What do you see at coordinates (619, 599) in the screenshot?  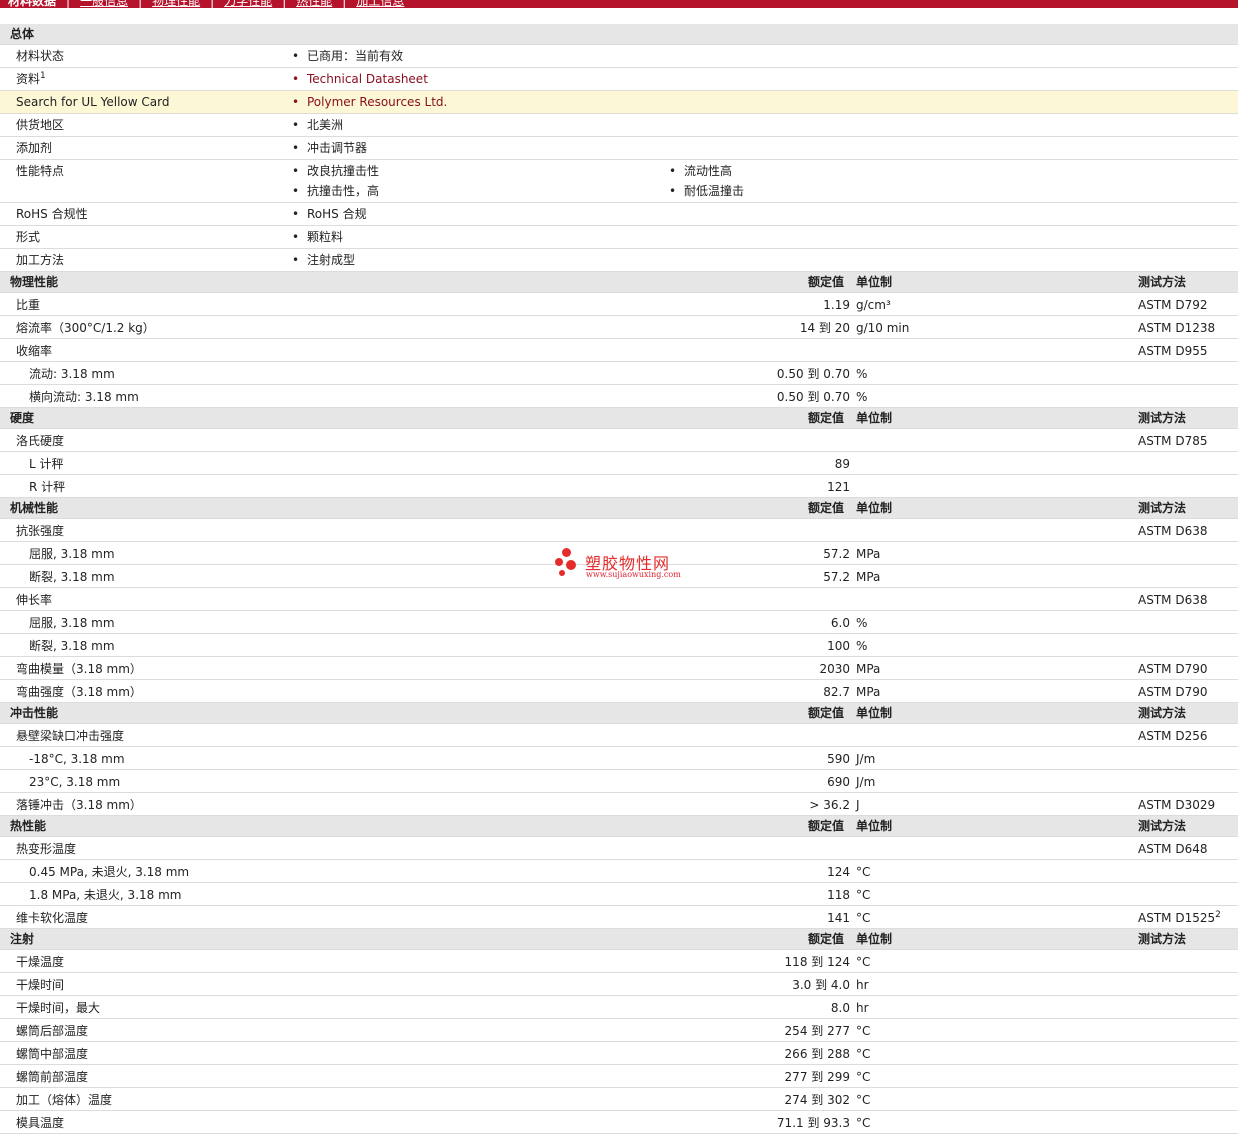 I see `property-row: 伸长率 ASTM D638` at bounding box center [619, 599].